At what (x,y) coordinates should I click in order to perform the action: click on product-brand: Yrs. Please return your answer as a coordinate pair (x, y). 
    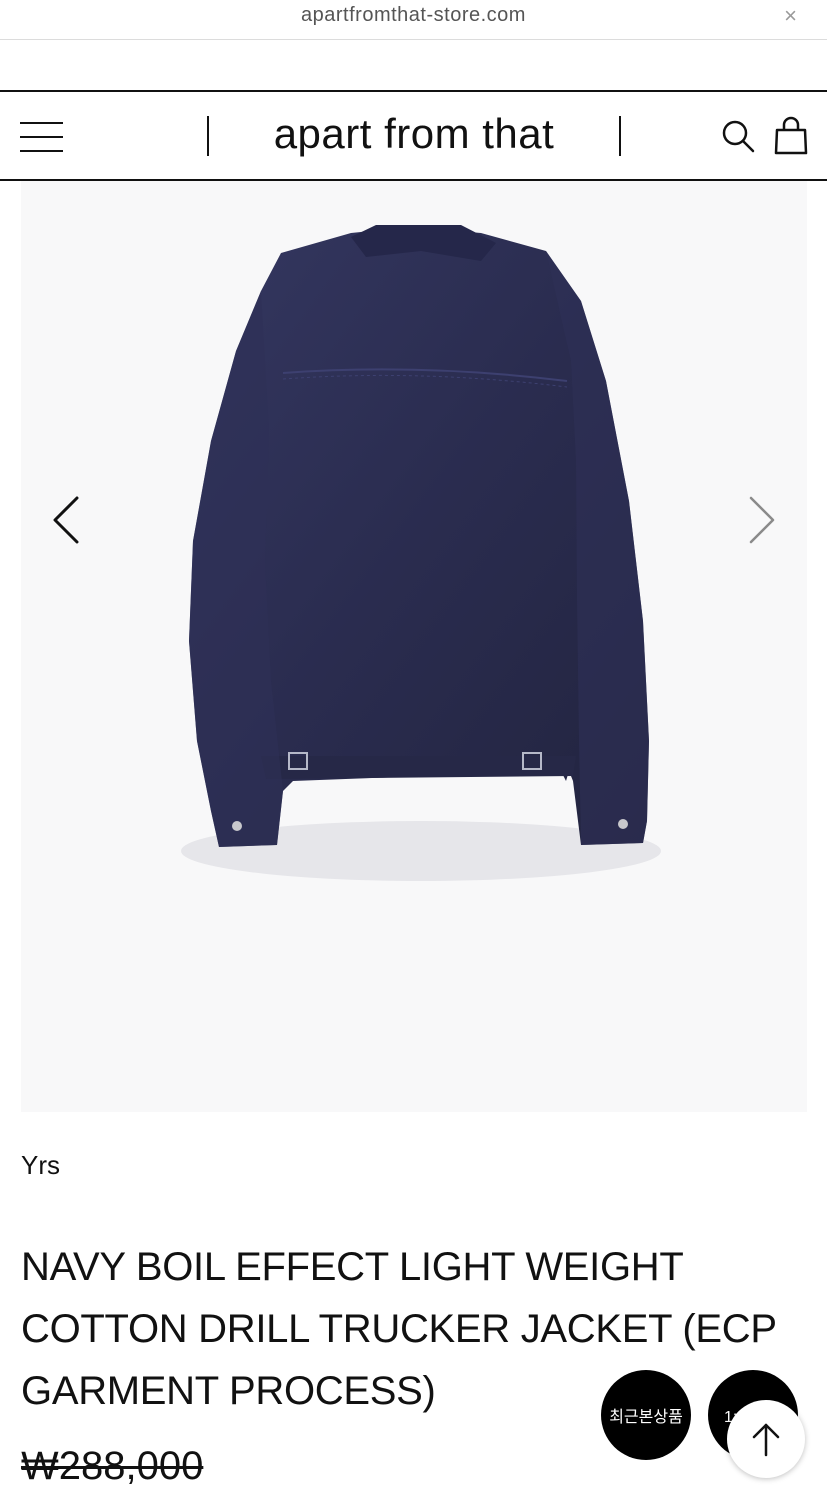
    Looking at the image, I should click on (40, 1165).